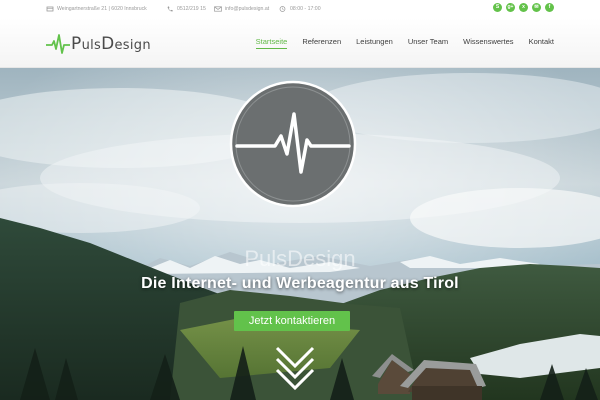 The height and width of the screenshot is (400, 600). What do you see at coordinates (293, 144) in the screenshot?
I see `pulse-emblem-icon` at bounding box center [293, 144].